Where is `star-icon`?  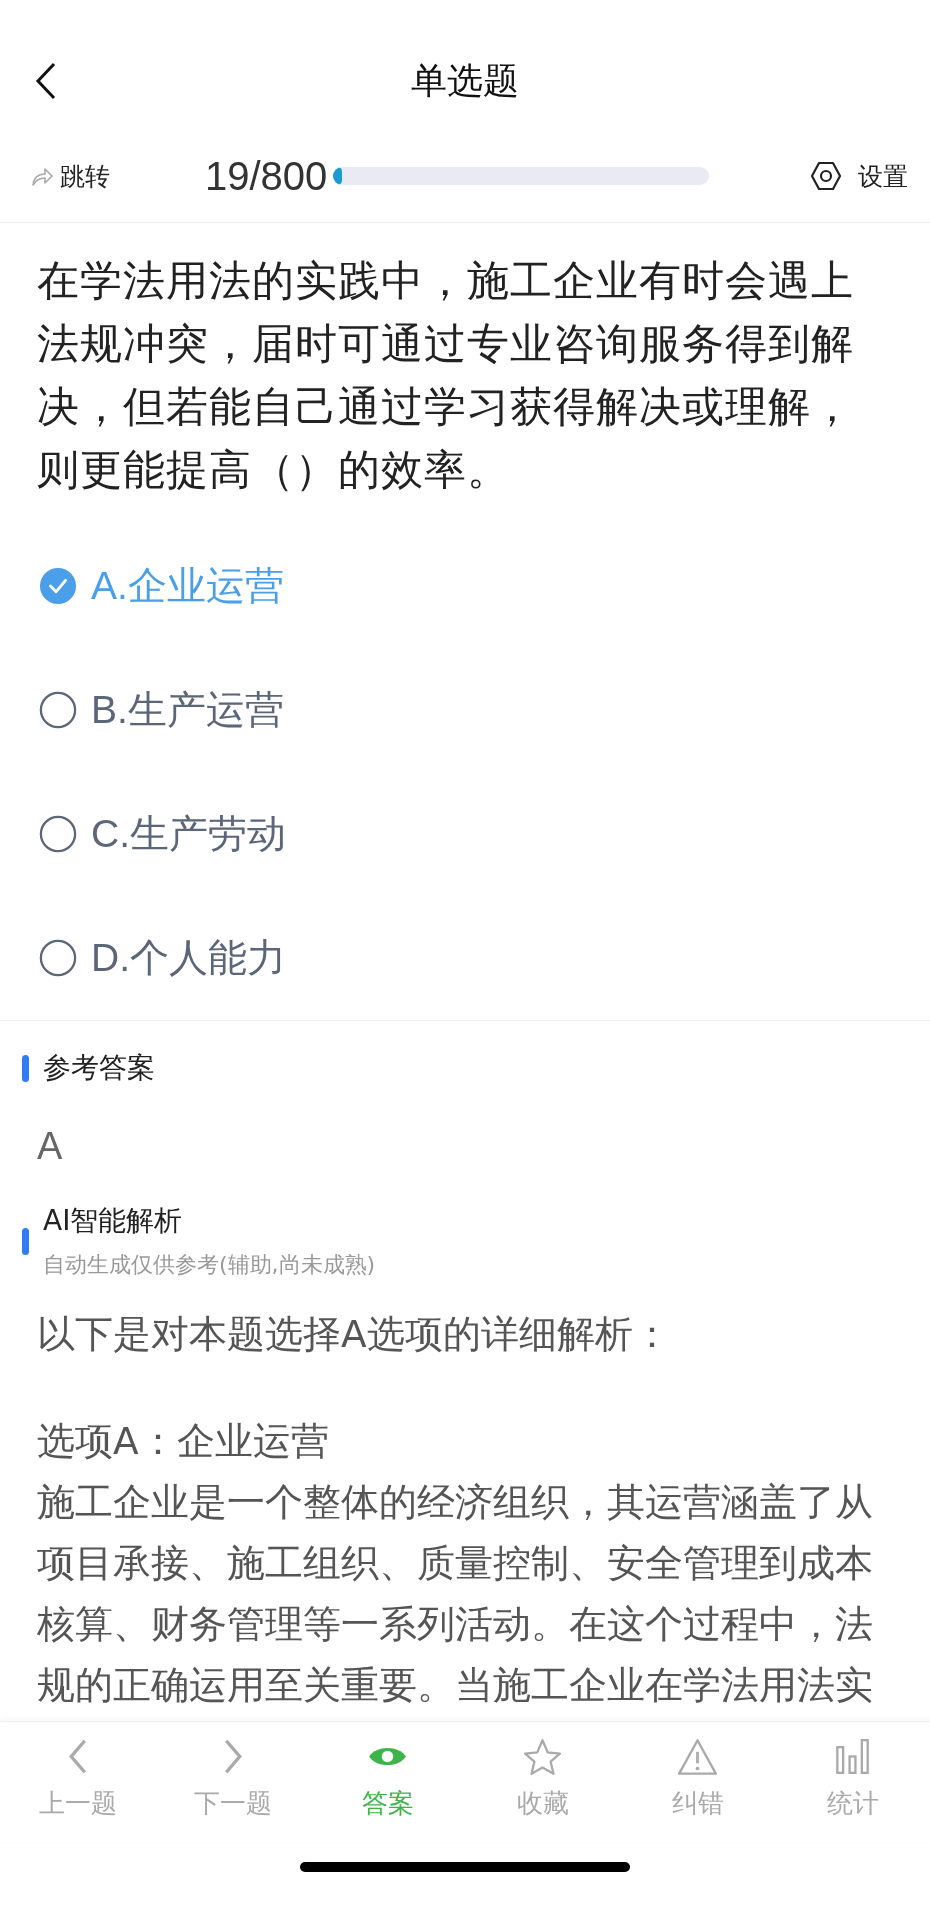 star-icon is located at coordinates (542, 1756).